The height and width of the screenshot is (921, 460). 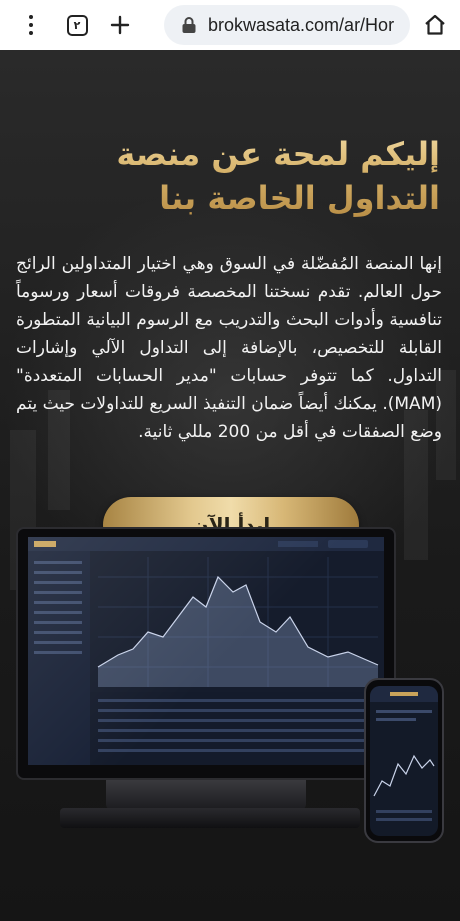 I want to click on tabs-button: ٢, so click(x=77, y=25).